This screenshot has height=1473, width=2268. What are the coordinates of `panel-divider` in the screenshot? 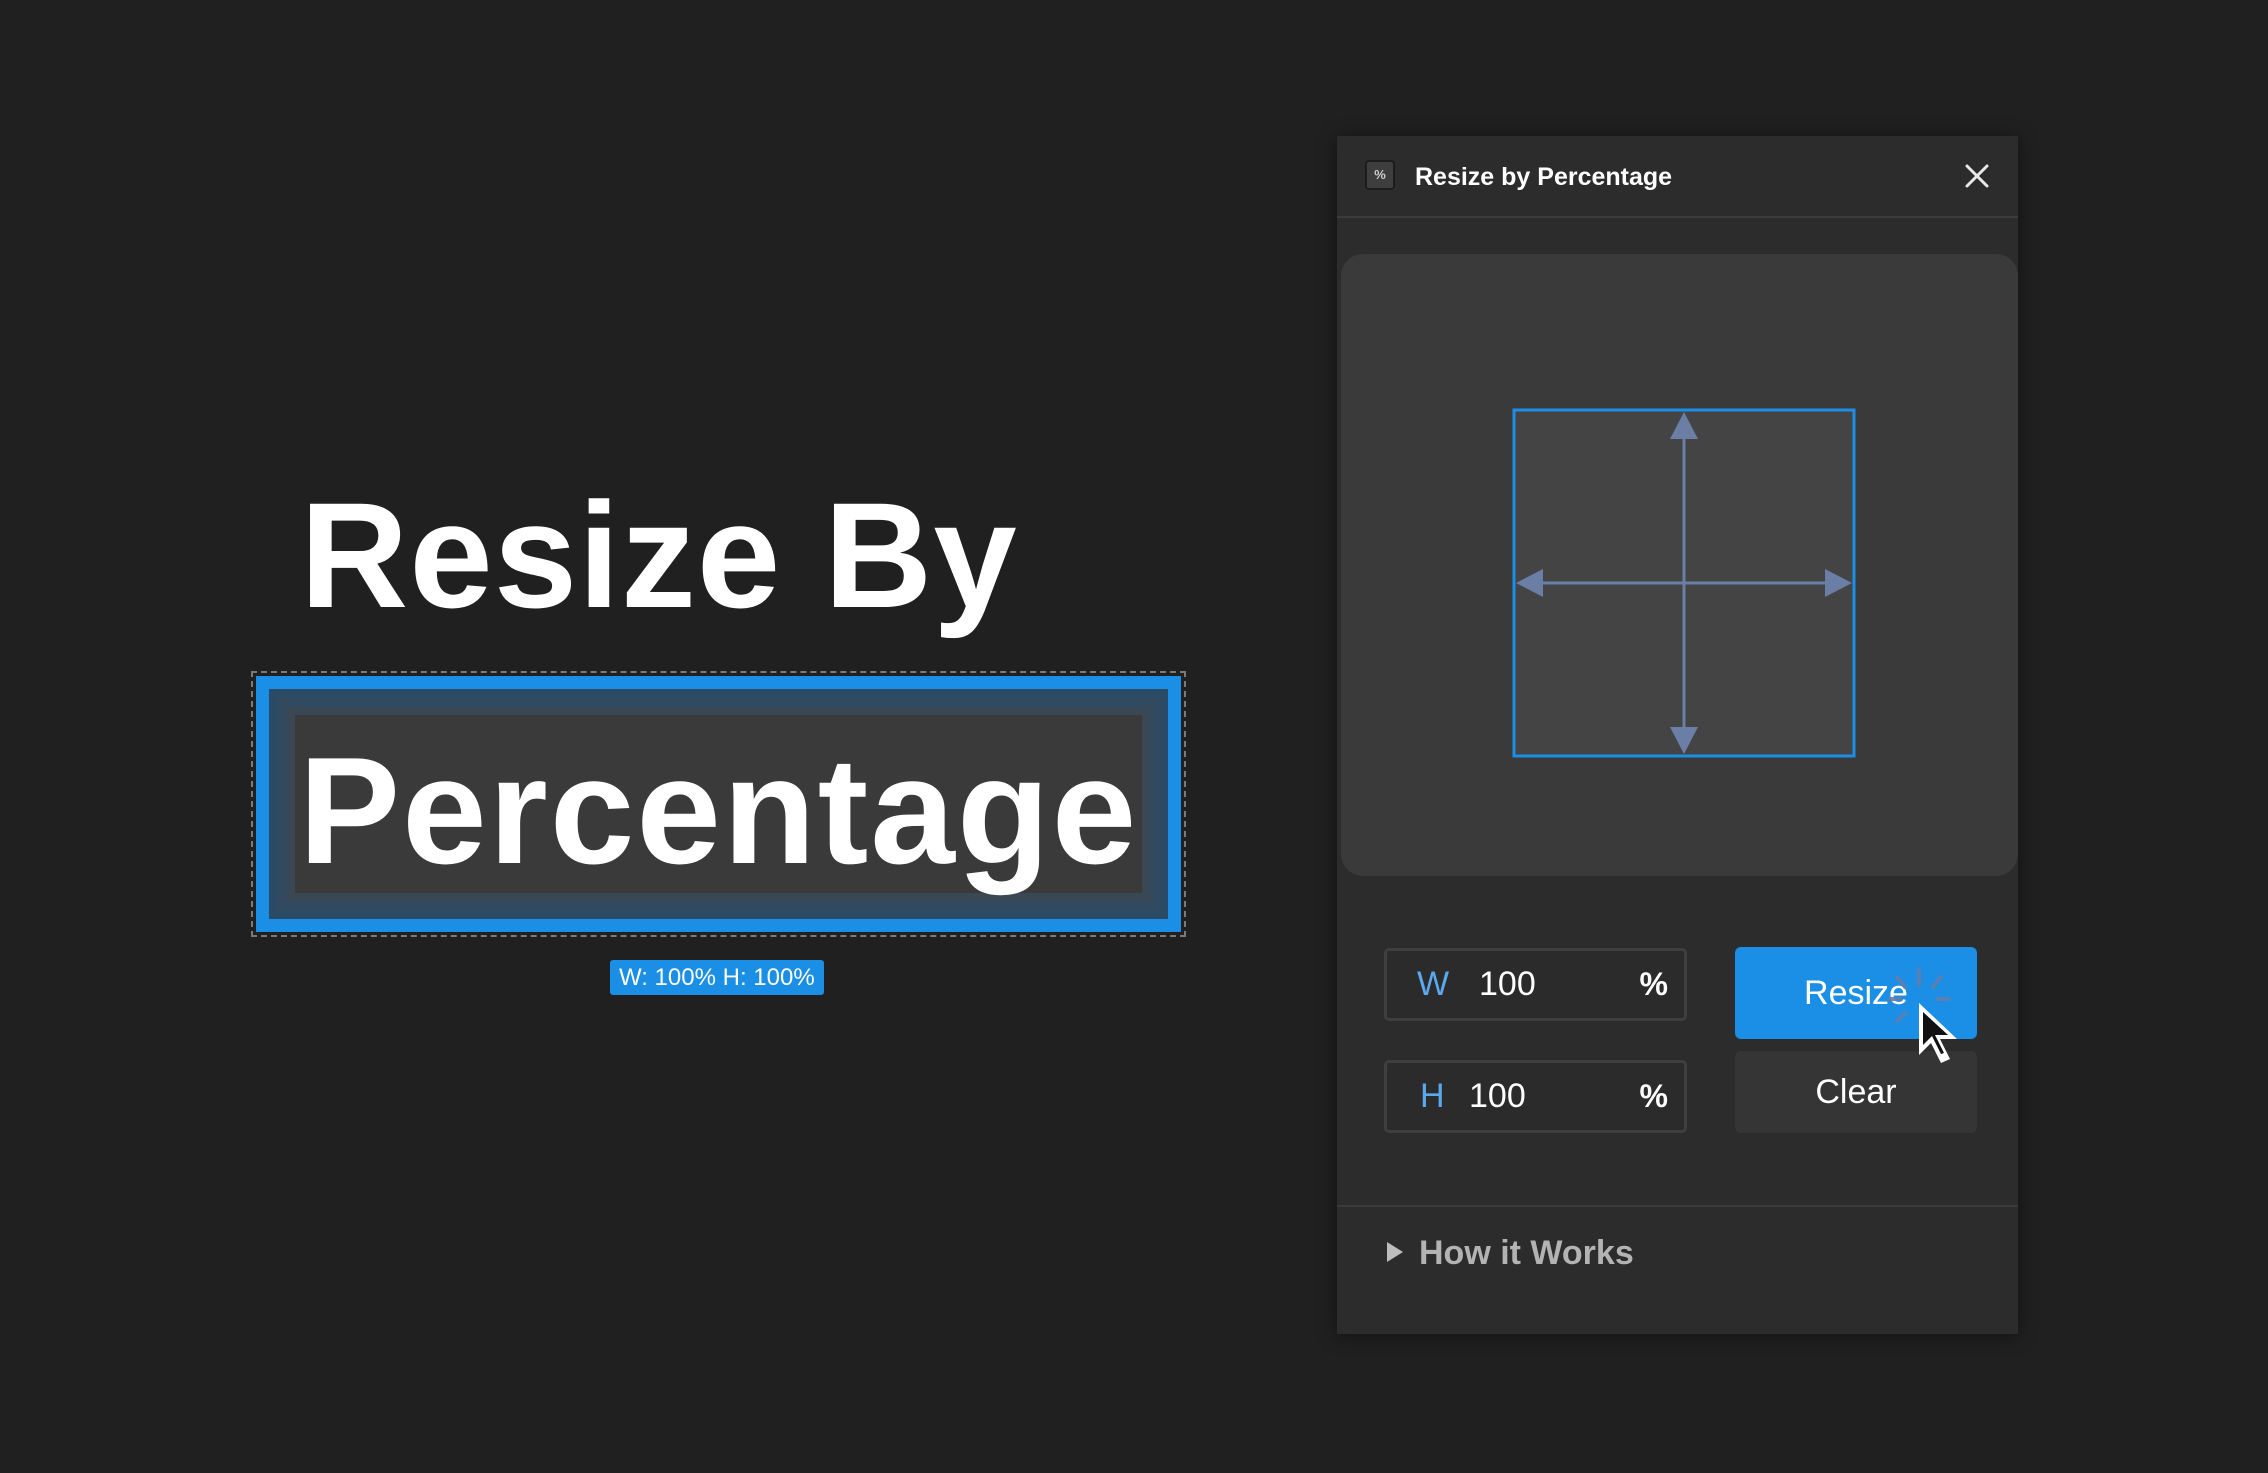 It's located at (1677, 1206).